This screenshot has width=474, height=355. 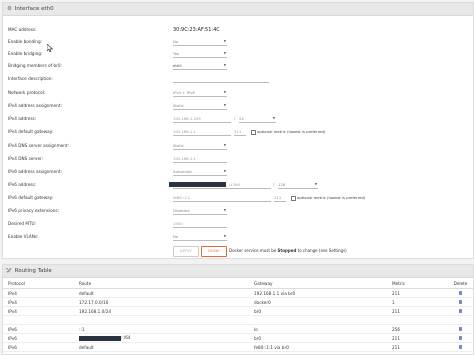 I want to click on mtu-label: Desired MTU:, so click(x=22, y=223).